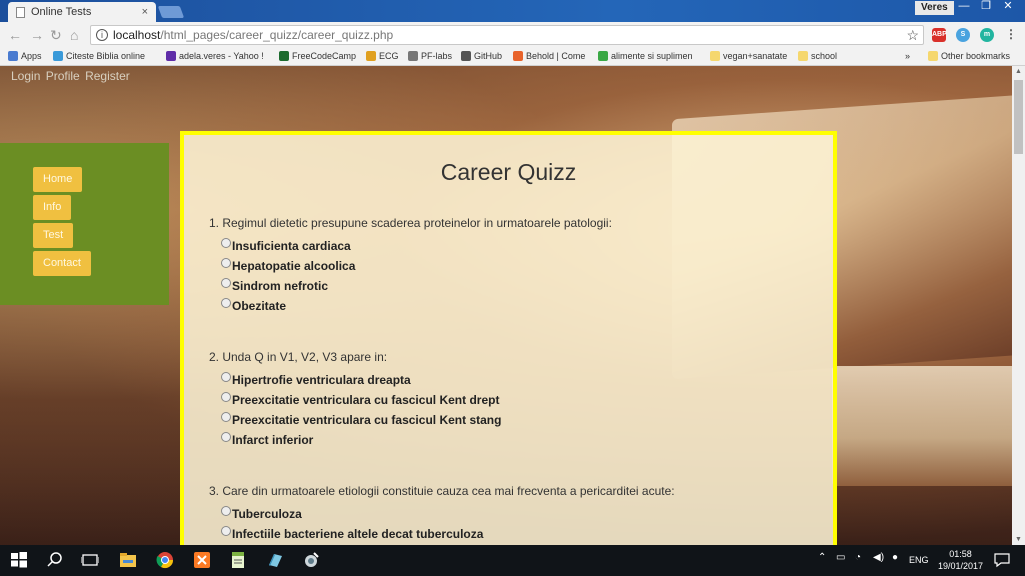 This screenshot has width=1025, height=576. I want to click on home-icon: ⌂, so click(74, 35).